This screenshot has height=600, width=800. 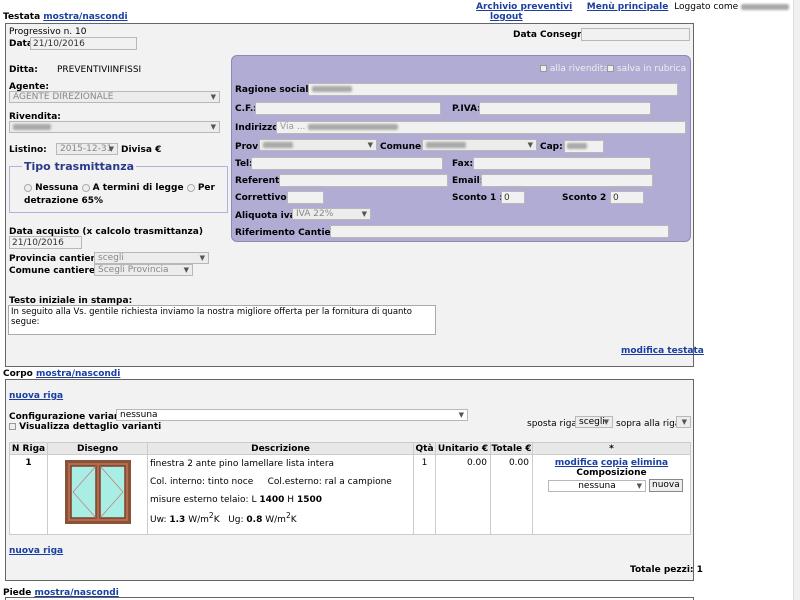 I want to click on aliquota-label: Aliquota iva:, so click(x=267, y=216).